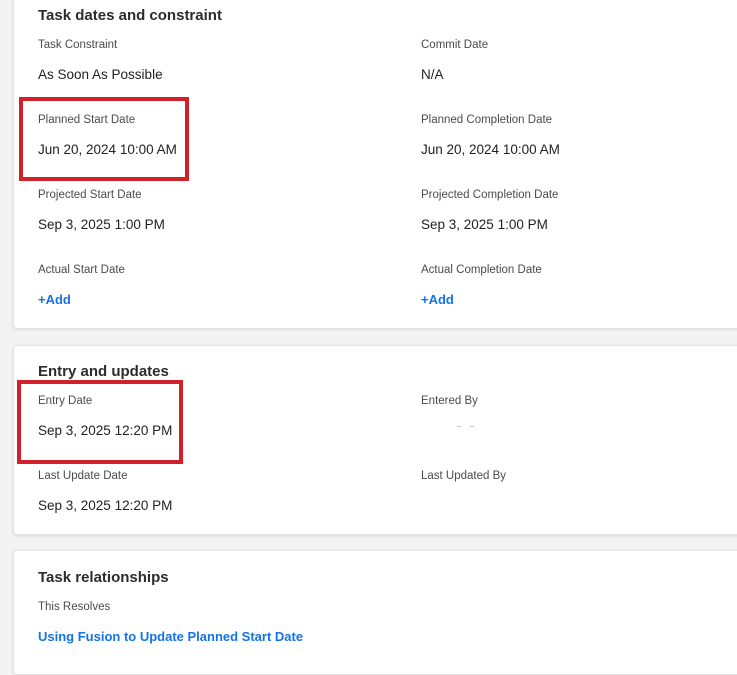 Image resolution: width=737 pixels, height=675 pixels. Describe the element at coordinates (101, 224) in the screenshot. I see `projected-start-value: Sep 3, 2025 1:00 PM` at that location.